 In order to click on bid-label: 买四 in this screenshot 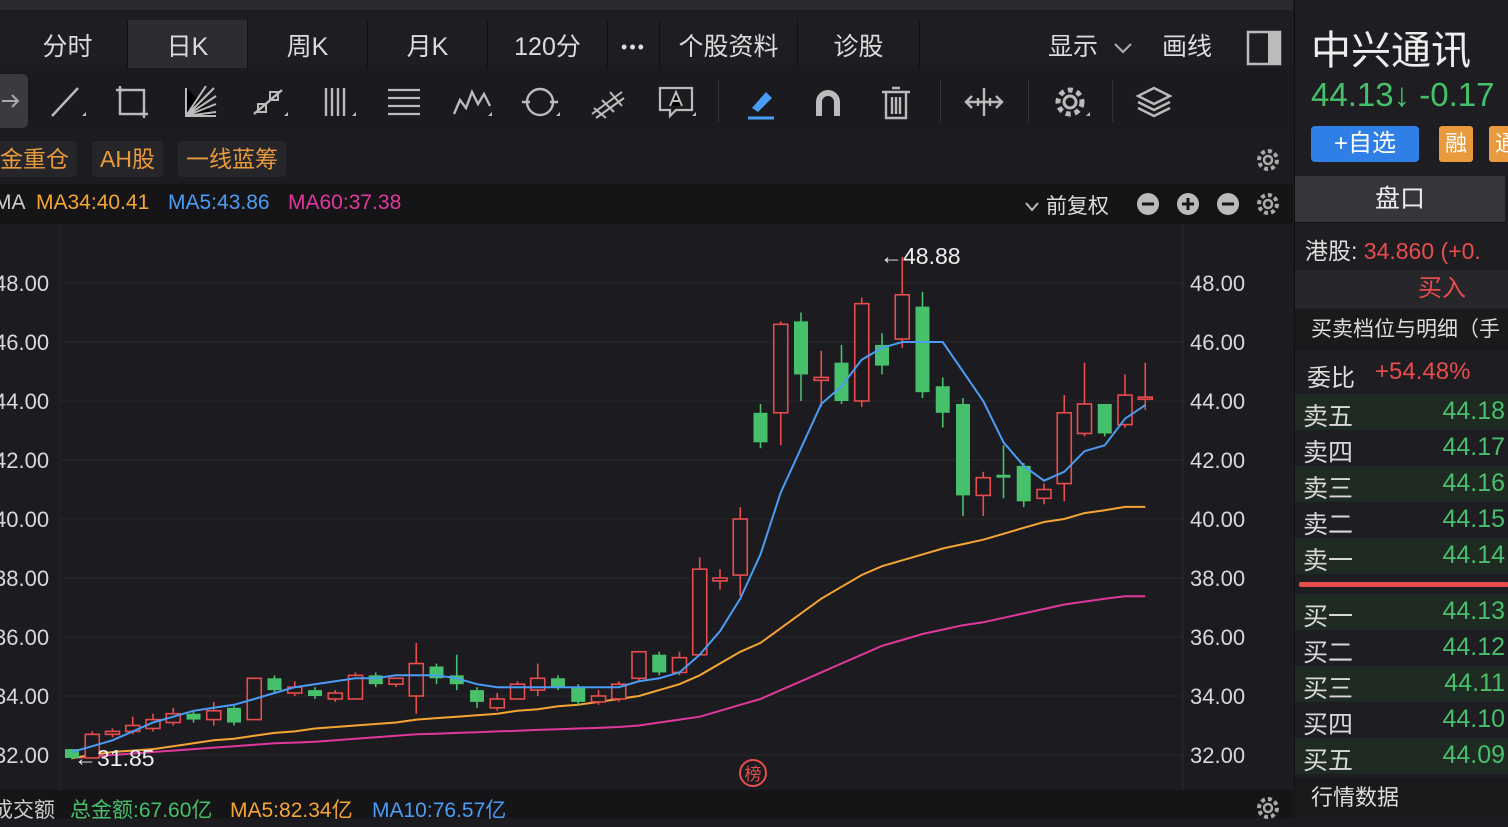, I will do `click(1328, 725)`.